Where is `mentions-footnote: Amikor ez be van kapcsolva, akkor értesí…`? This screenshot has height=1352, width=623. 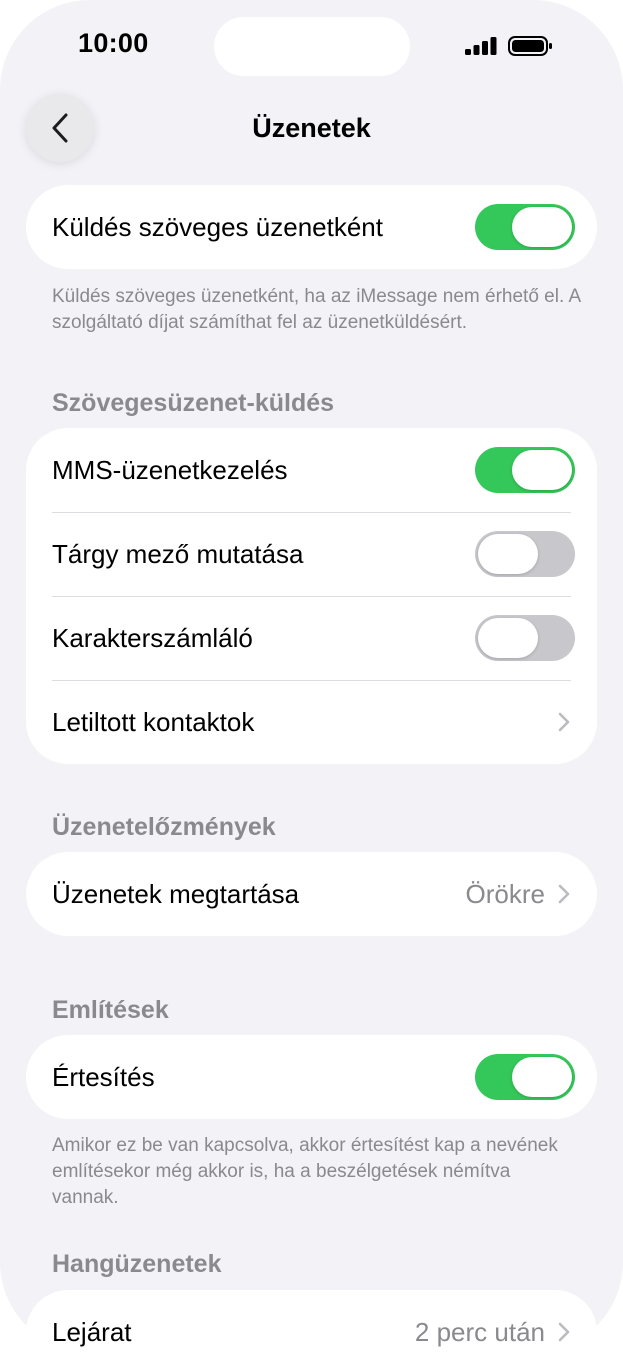
mentions-footnote: Amikor ez be van kapcsolva, akkor értesí… is located at coordinates (305, 1171).